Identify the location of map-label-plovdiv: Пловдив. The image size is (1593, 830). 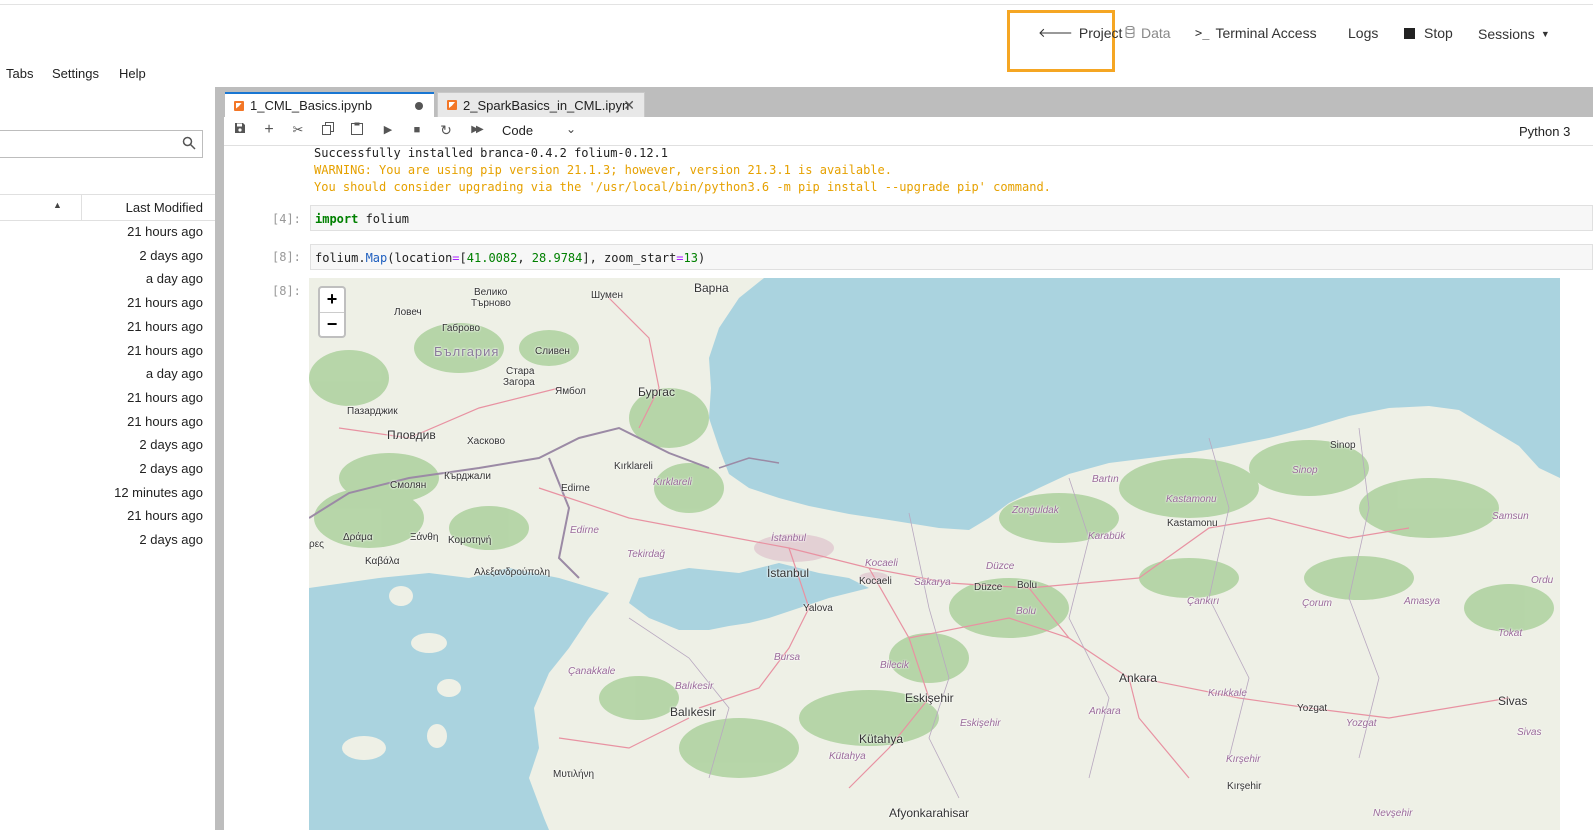
(411, 435).